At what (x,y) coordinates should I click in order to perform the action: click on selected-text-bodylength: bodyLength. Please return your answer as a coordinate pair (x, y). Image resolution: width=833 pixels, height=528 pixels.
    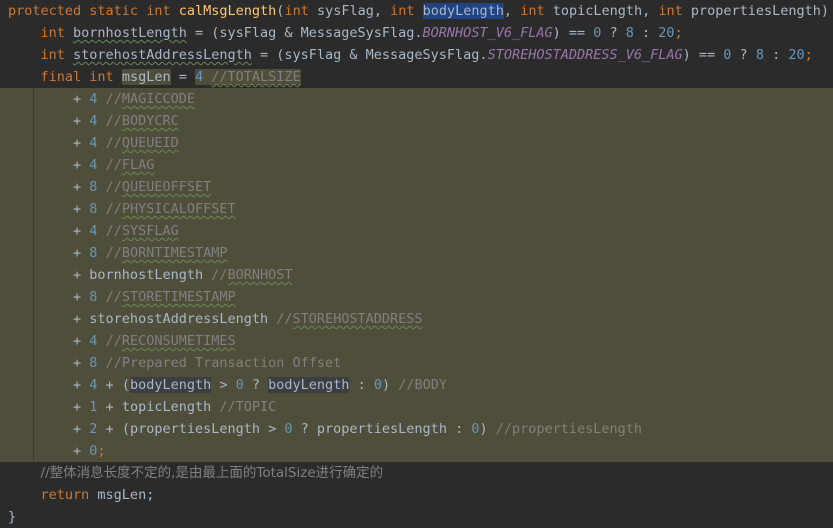
    Looking at the image, I should click on (463, 11).